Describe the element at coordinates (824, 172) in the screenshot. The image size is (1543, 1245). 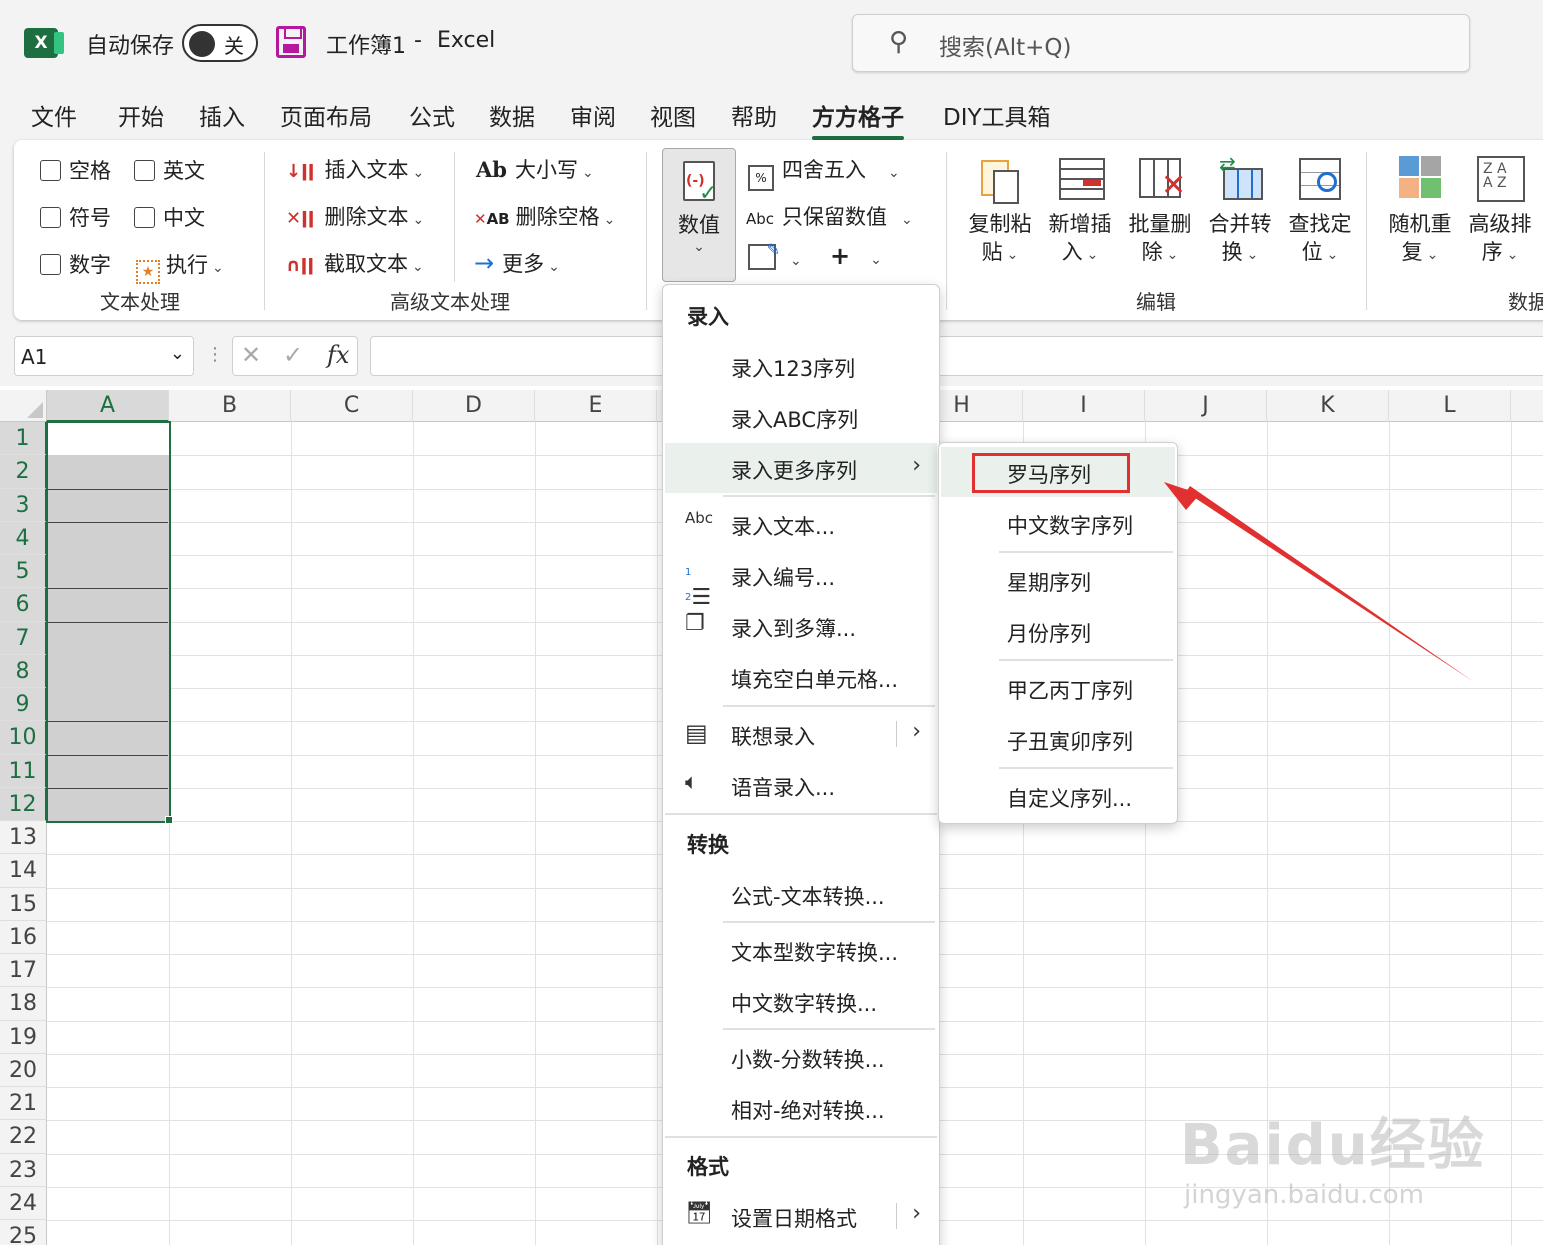
I see `round-button: % 四舍五入 ⌄` at that location.